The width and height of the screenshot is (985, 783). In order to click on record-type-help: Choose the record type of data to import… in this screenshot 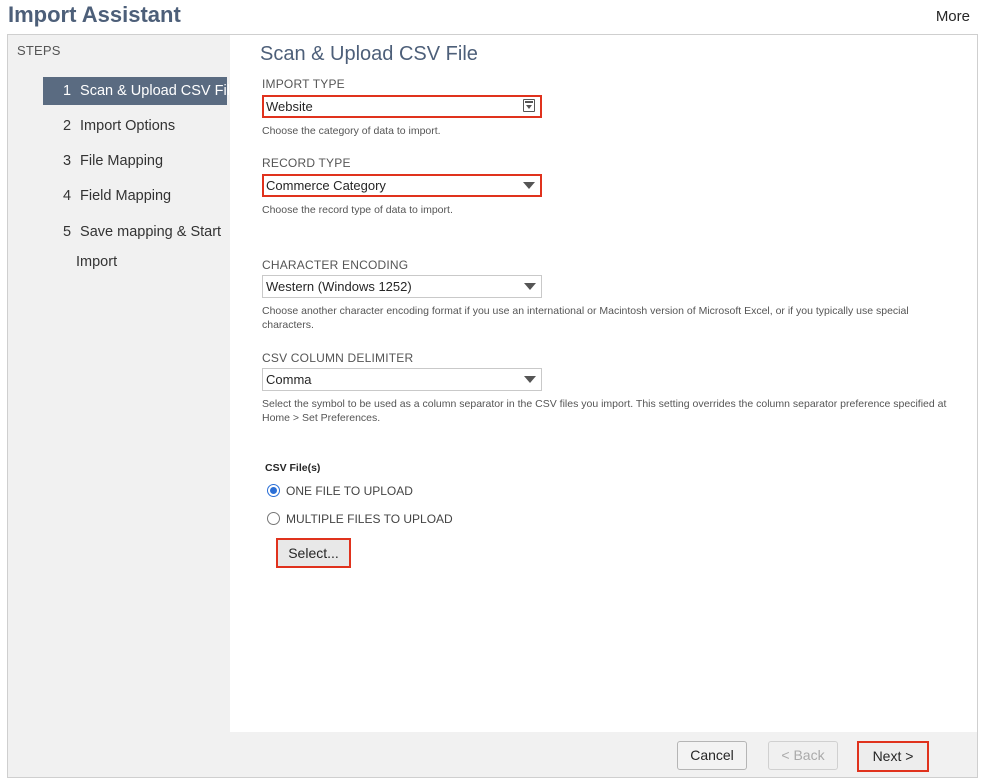, I will do `click(357, 210)`.